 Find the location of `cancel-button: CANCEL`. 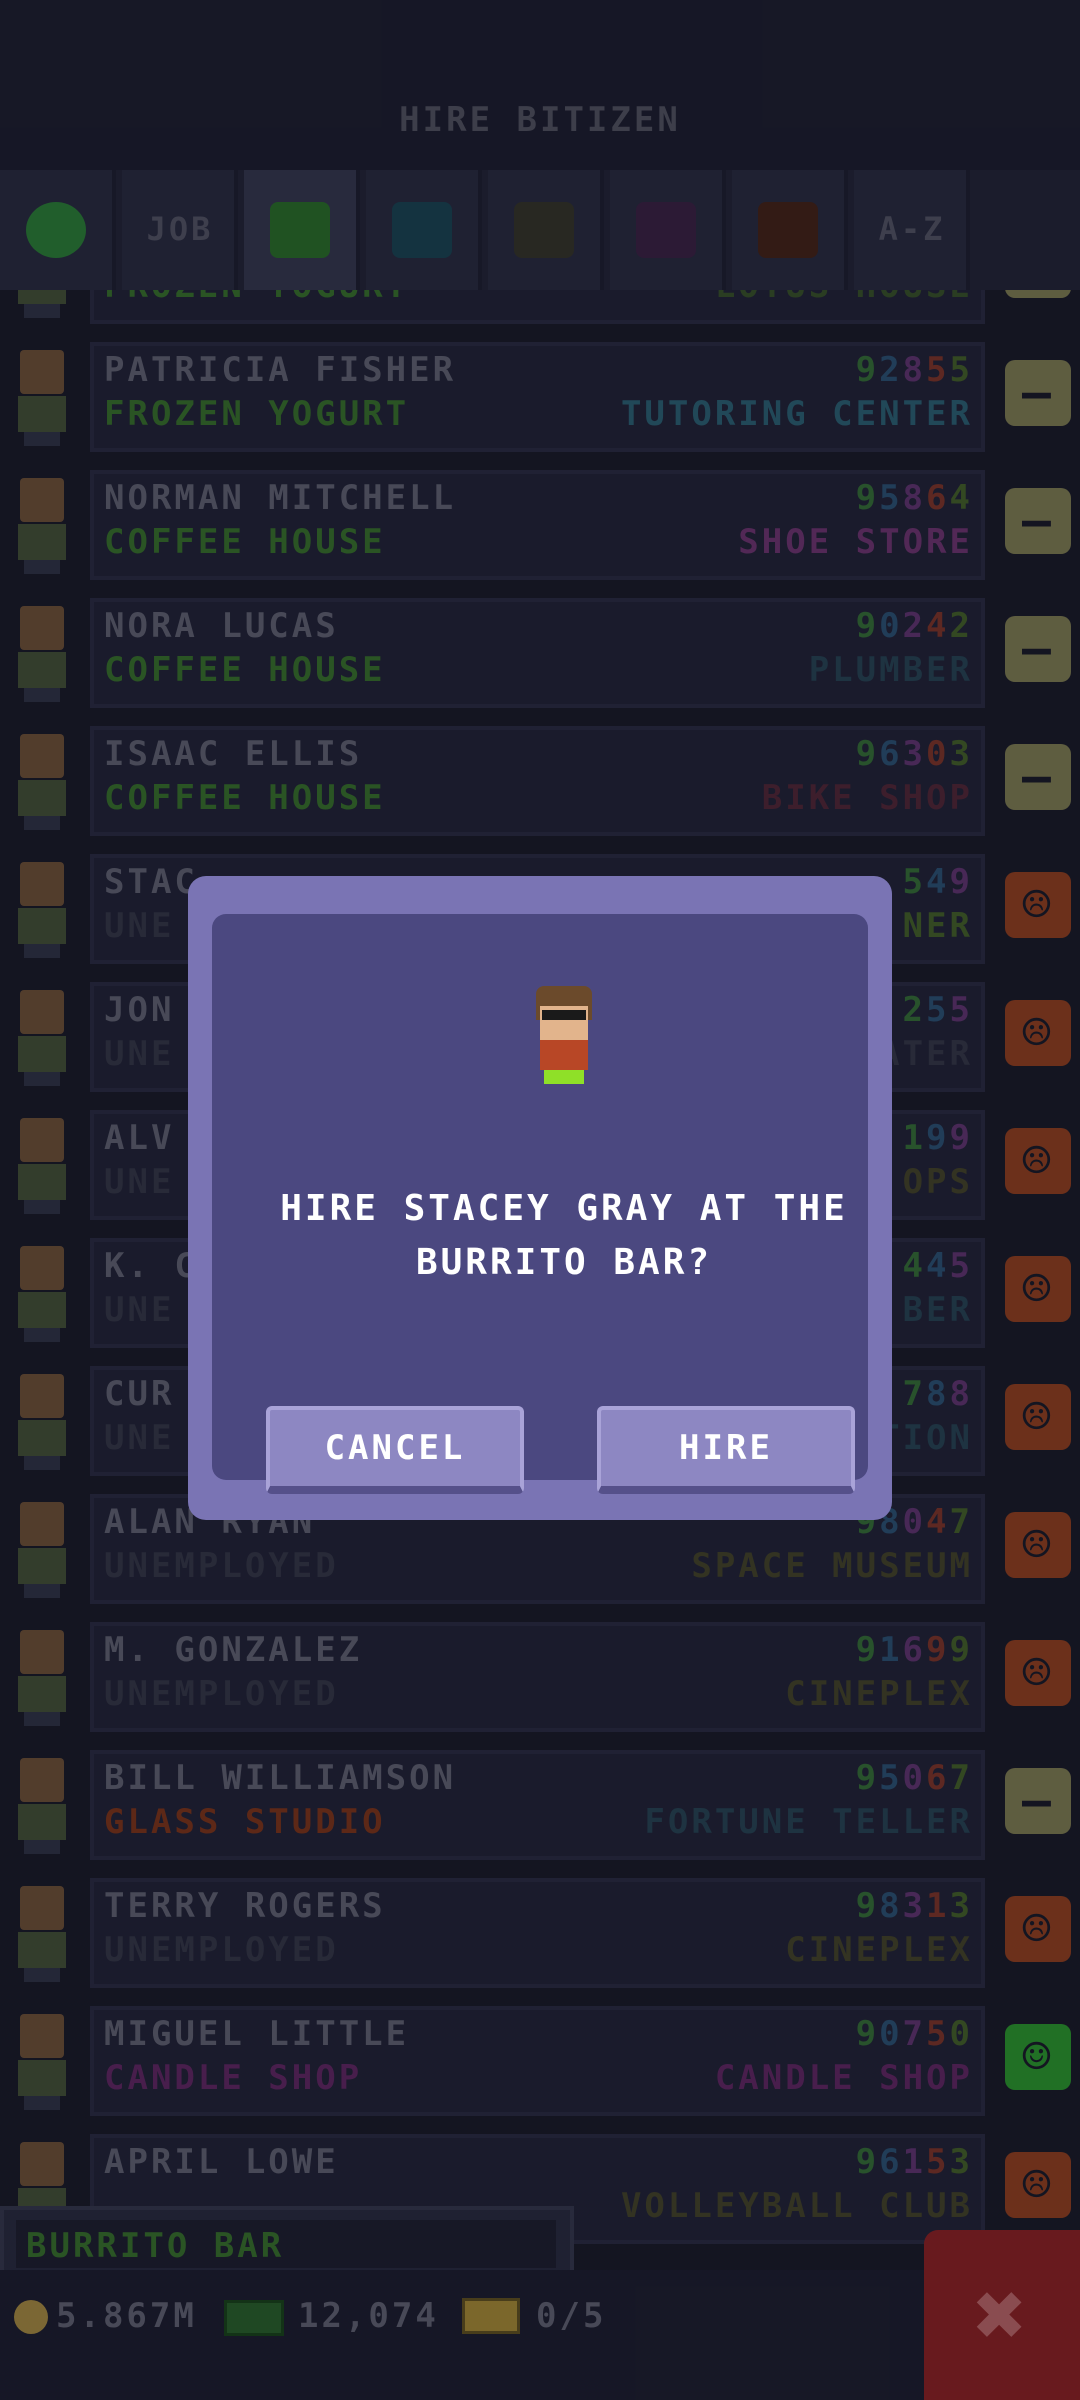

cancel-button: CANCEL is located at coordinates (395, 1450).